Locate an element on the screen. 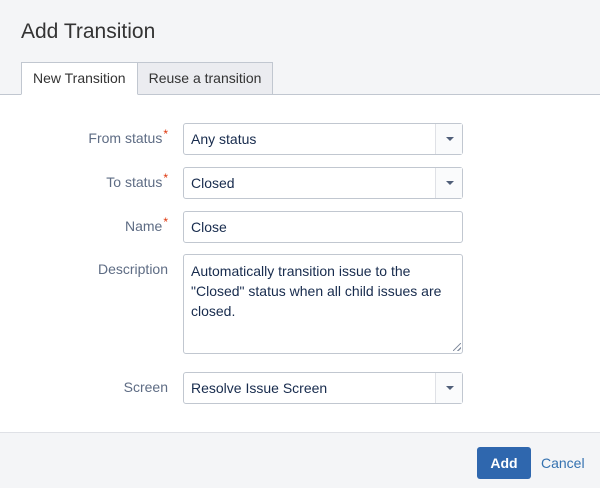 The width and height of the screenshot is (600, 488). to-status-value: Closed is located at coordinates (213, 183).